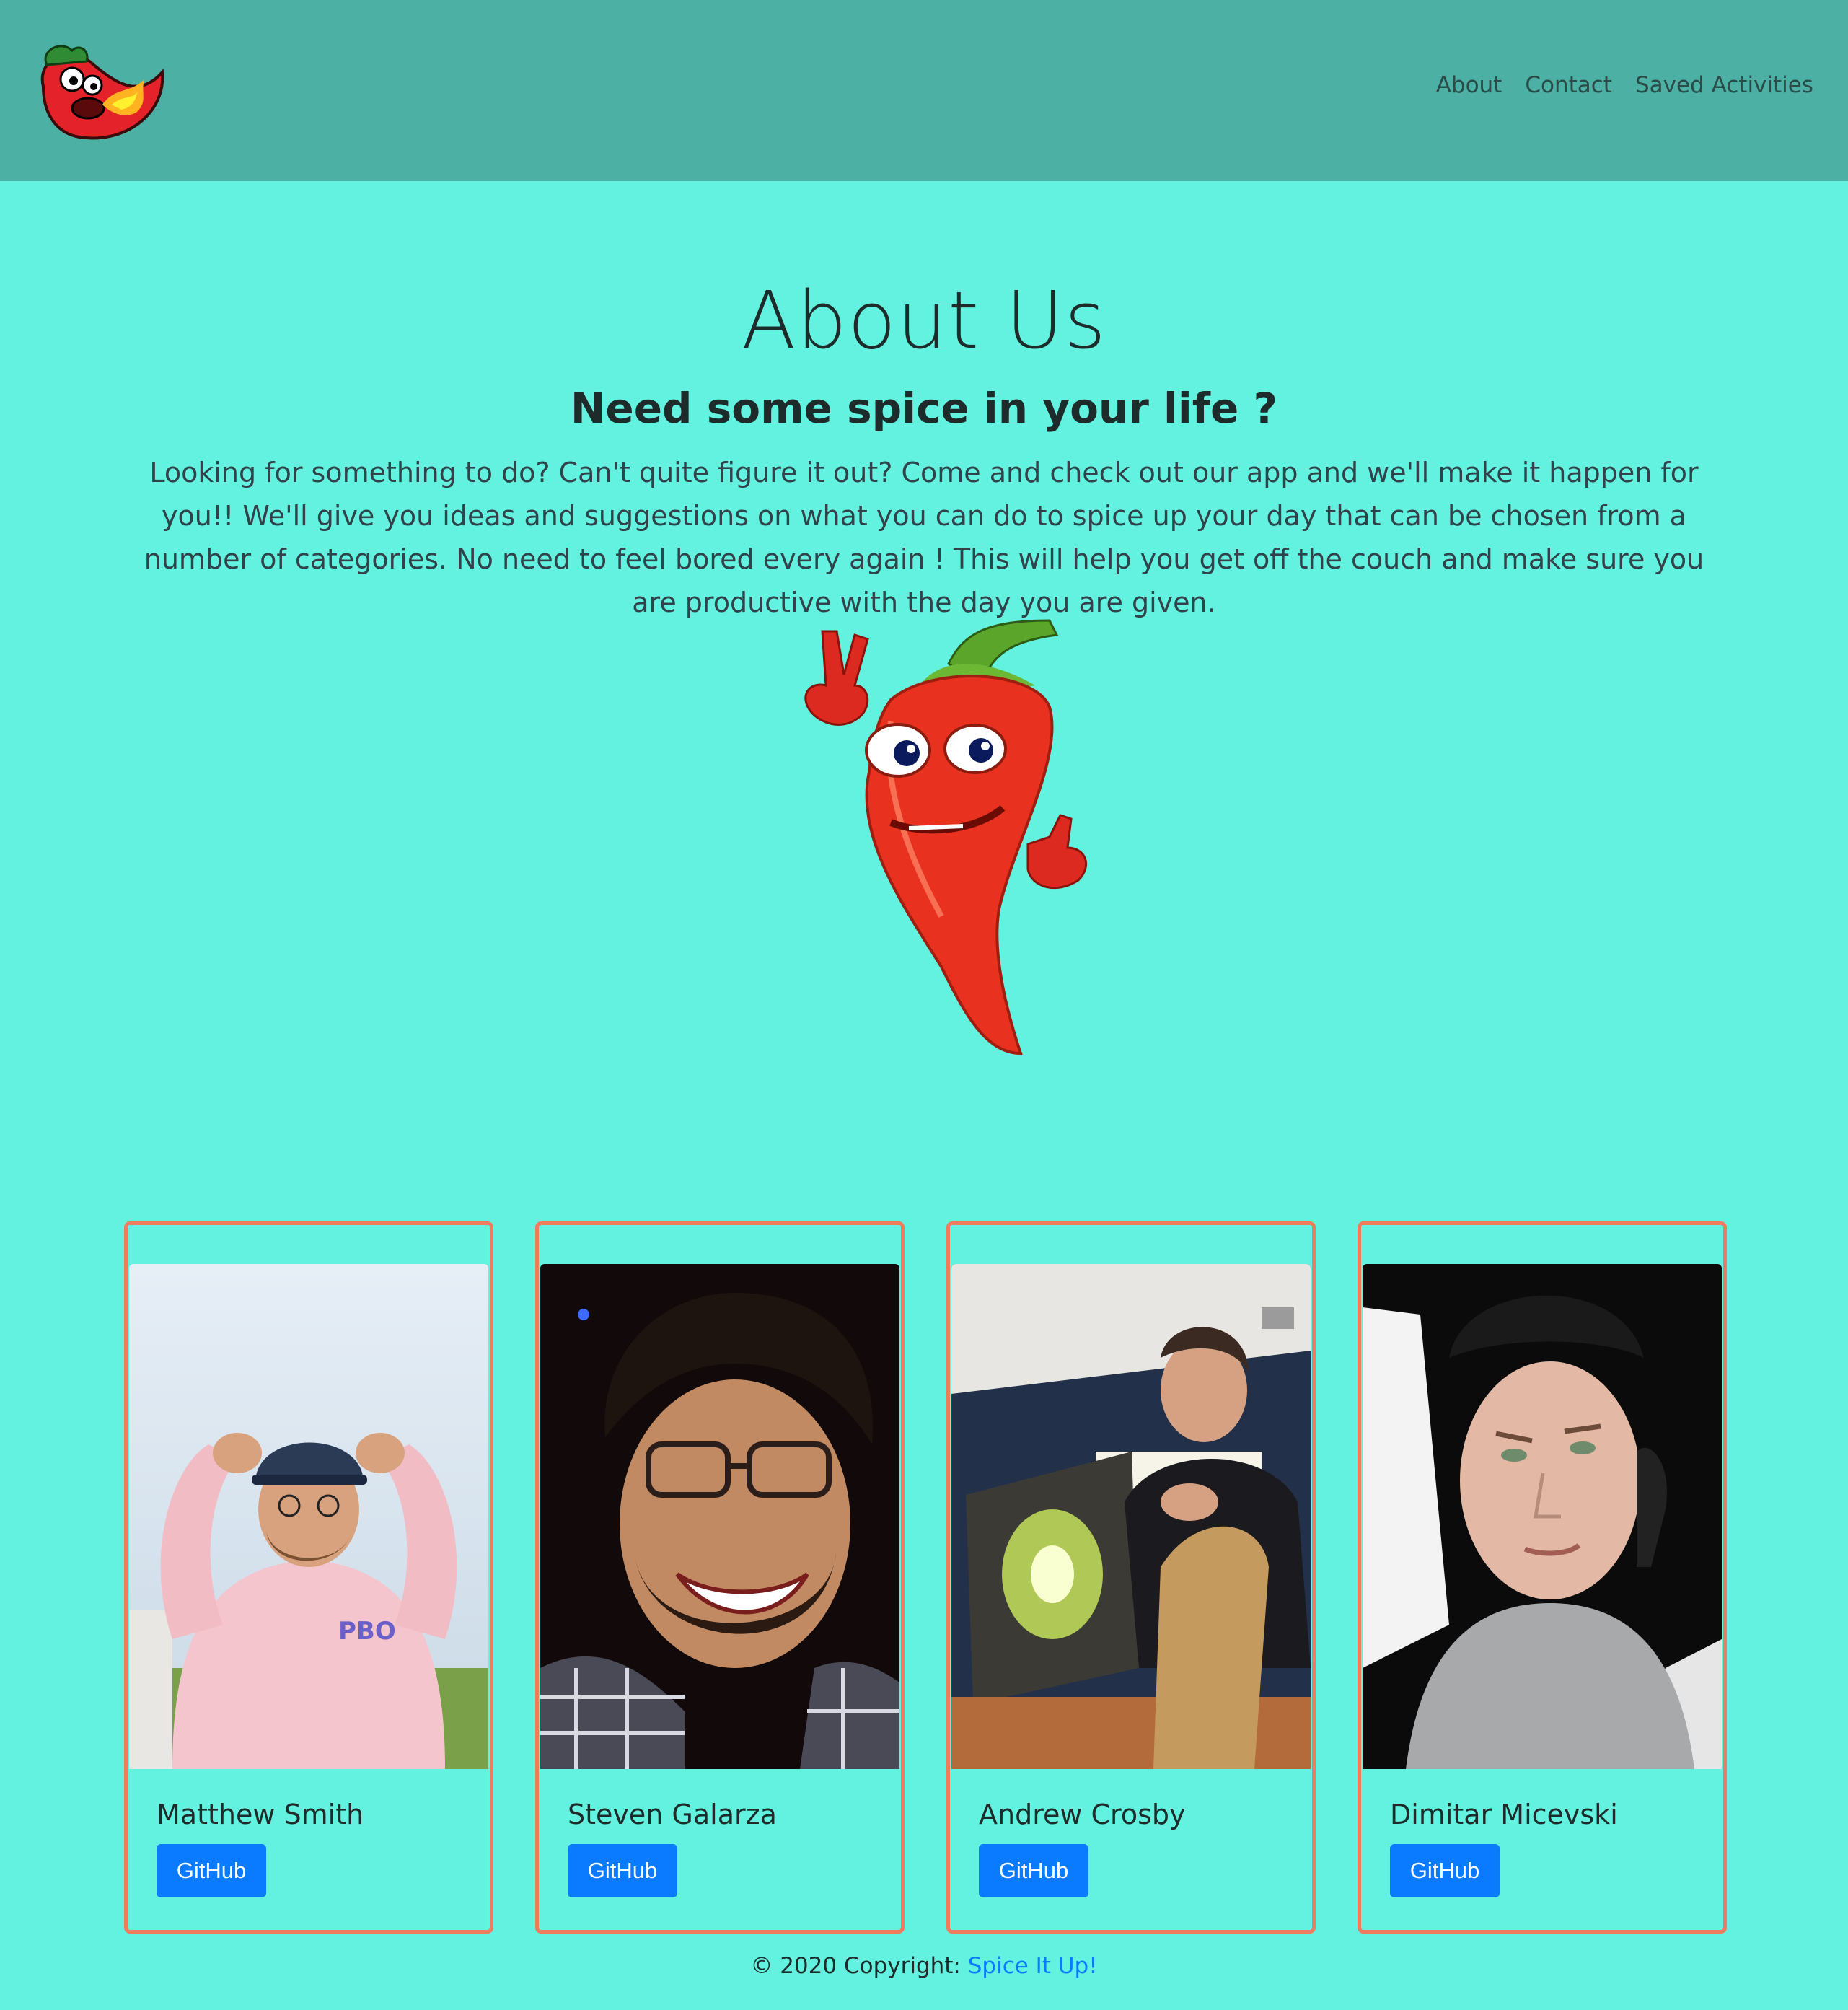 This screenshot has height=2010, width=1848. I want to click on member-name: Steven Galarza, so click(672, 1815).